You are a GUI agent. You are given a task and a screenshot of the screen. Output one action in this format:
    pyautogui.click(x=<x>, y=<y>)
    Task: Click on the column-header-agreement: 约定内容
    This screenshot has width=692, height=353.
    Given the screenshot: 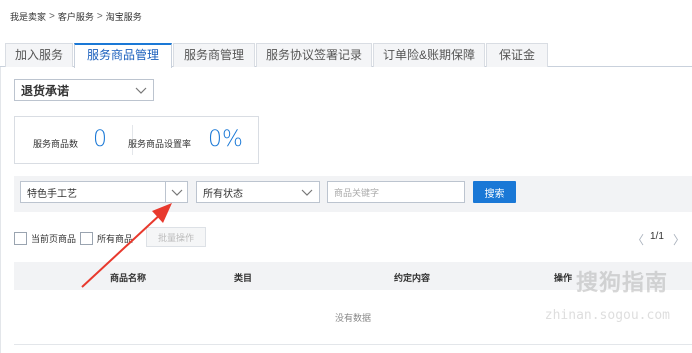 What is the action you would take?
    pyautogui.click(x=412, y=278)
    